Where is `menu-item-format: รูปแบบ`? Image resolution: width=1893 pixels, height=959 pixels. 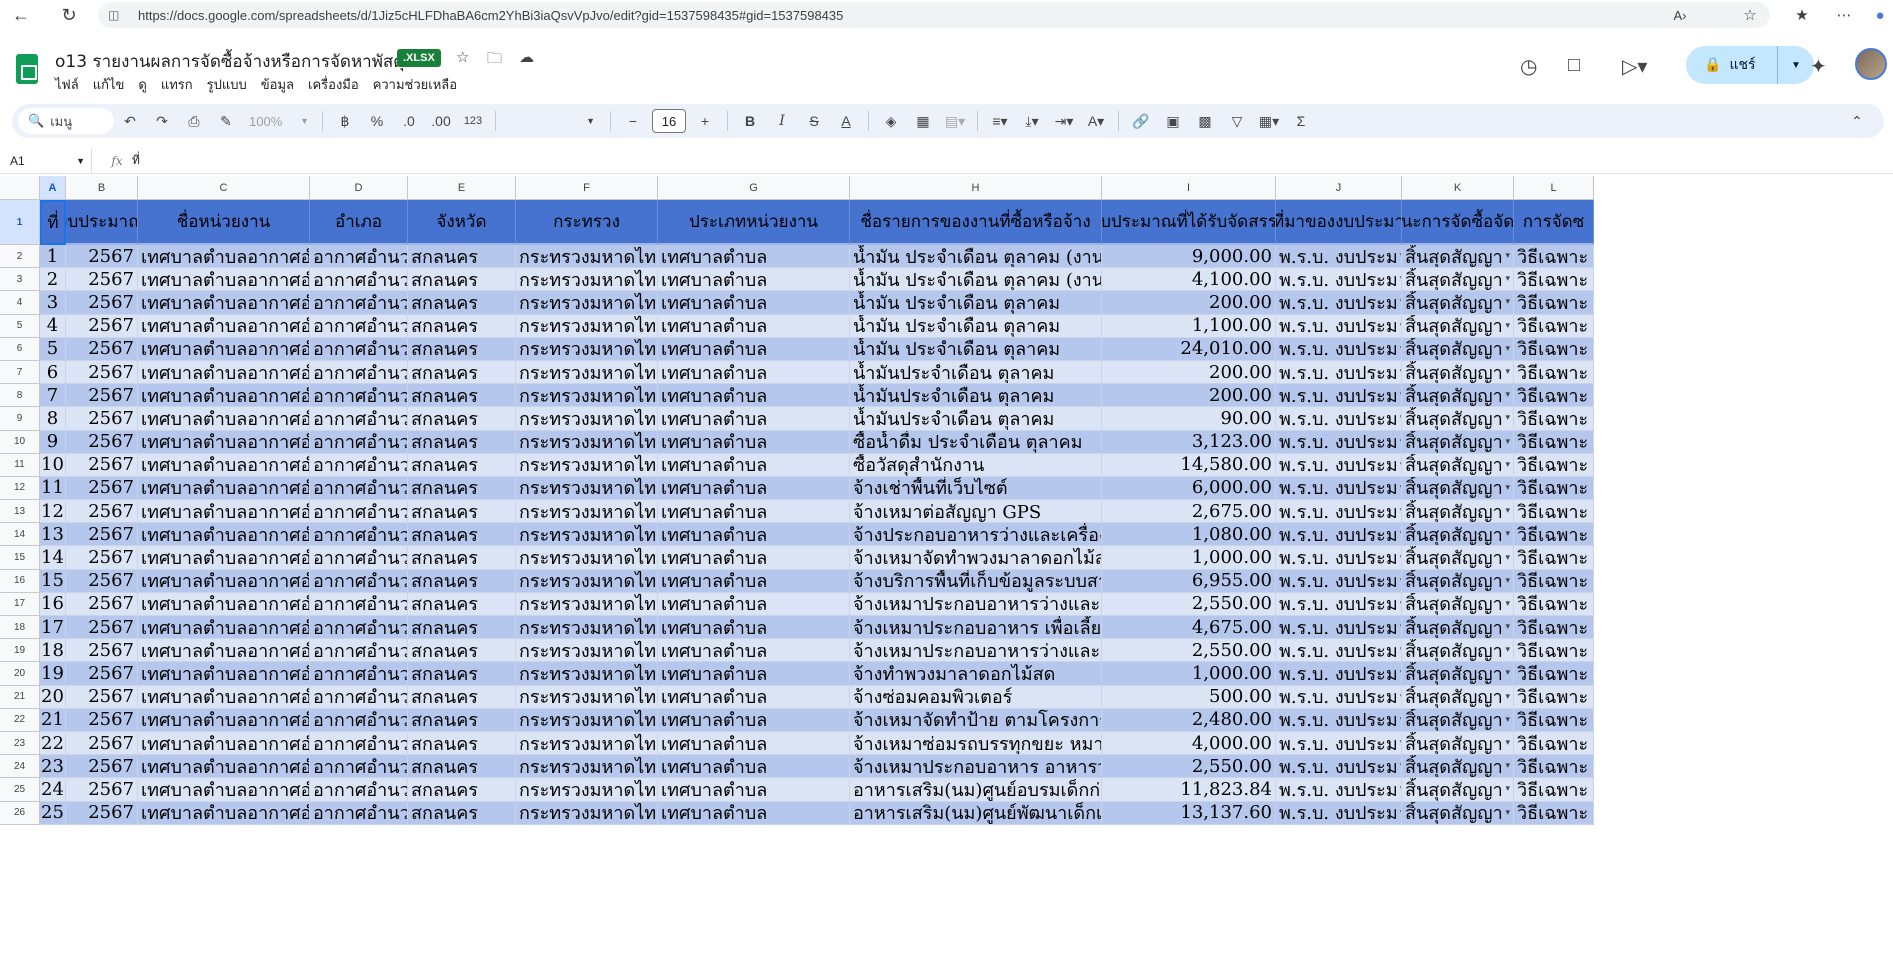
menu-item-format: รูปแบบ is located at coordinates (227, 84).